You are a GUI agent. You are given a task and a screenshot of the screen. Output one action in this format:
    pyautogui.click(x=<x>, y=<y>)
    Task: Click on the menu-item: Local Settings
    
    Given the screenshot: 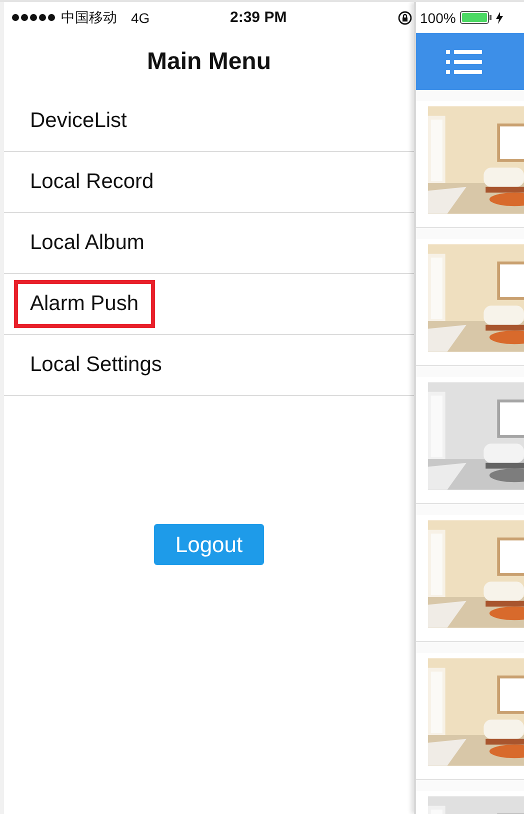 What is the action you would take?
    pyautogui.click(x=96, y=365)
    